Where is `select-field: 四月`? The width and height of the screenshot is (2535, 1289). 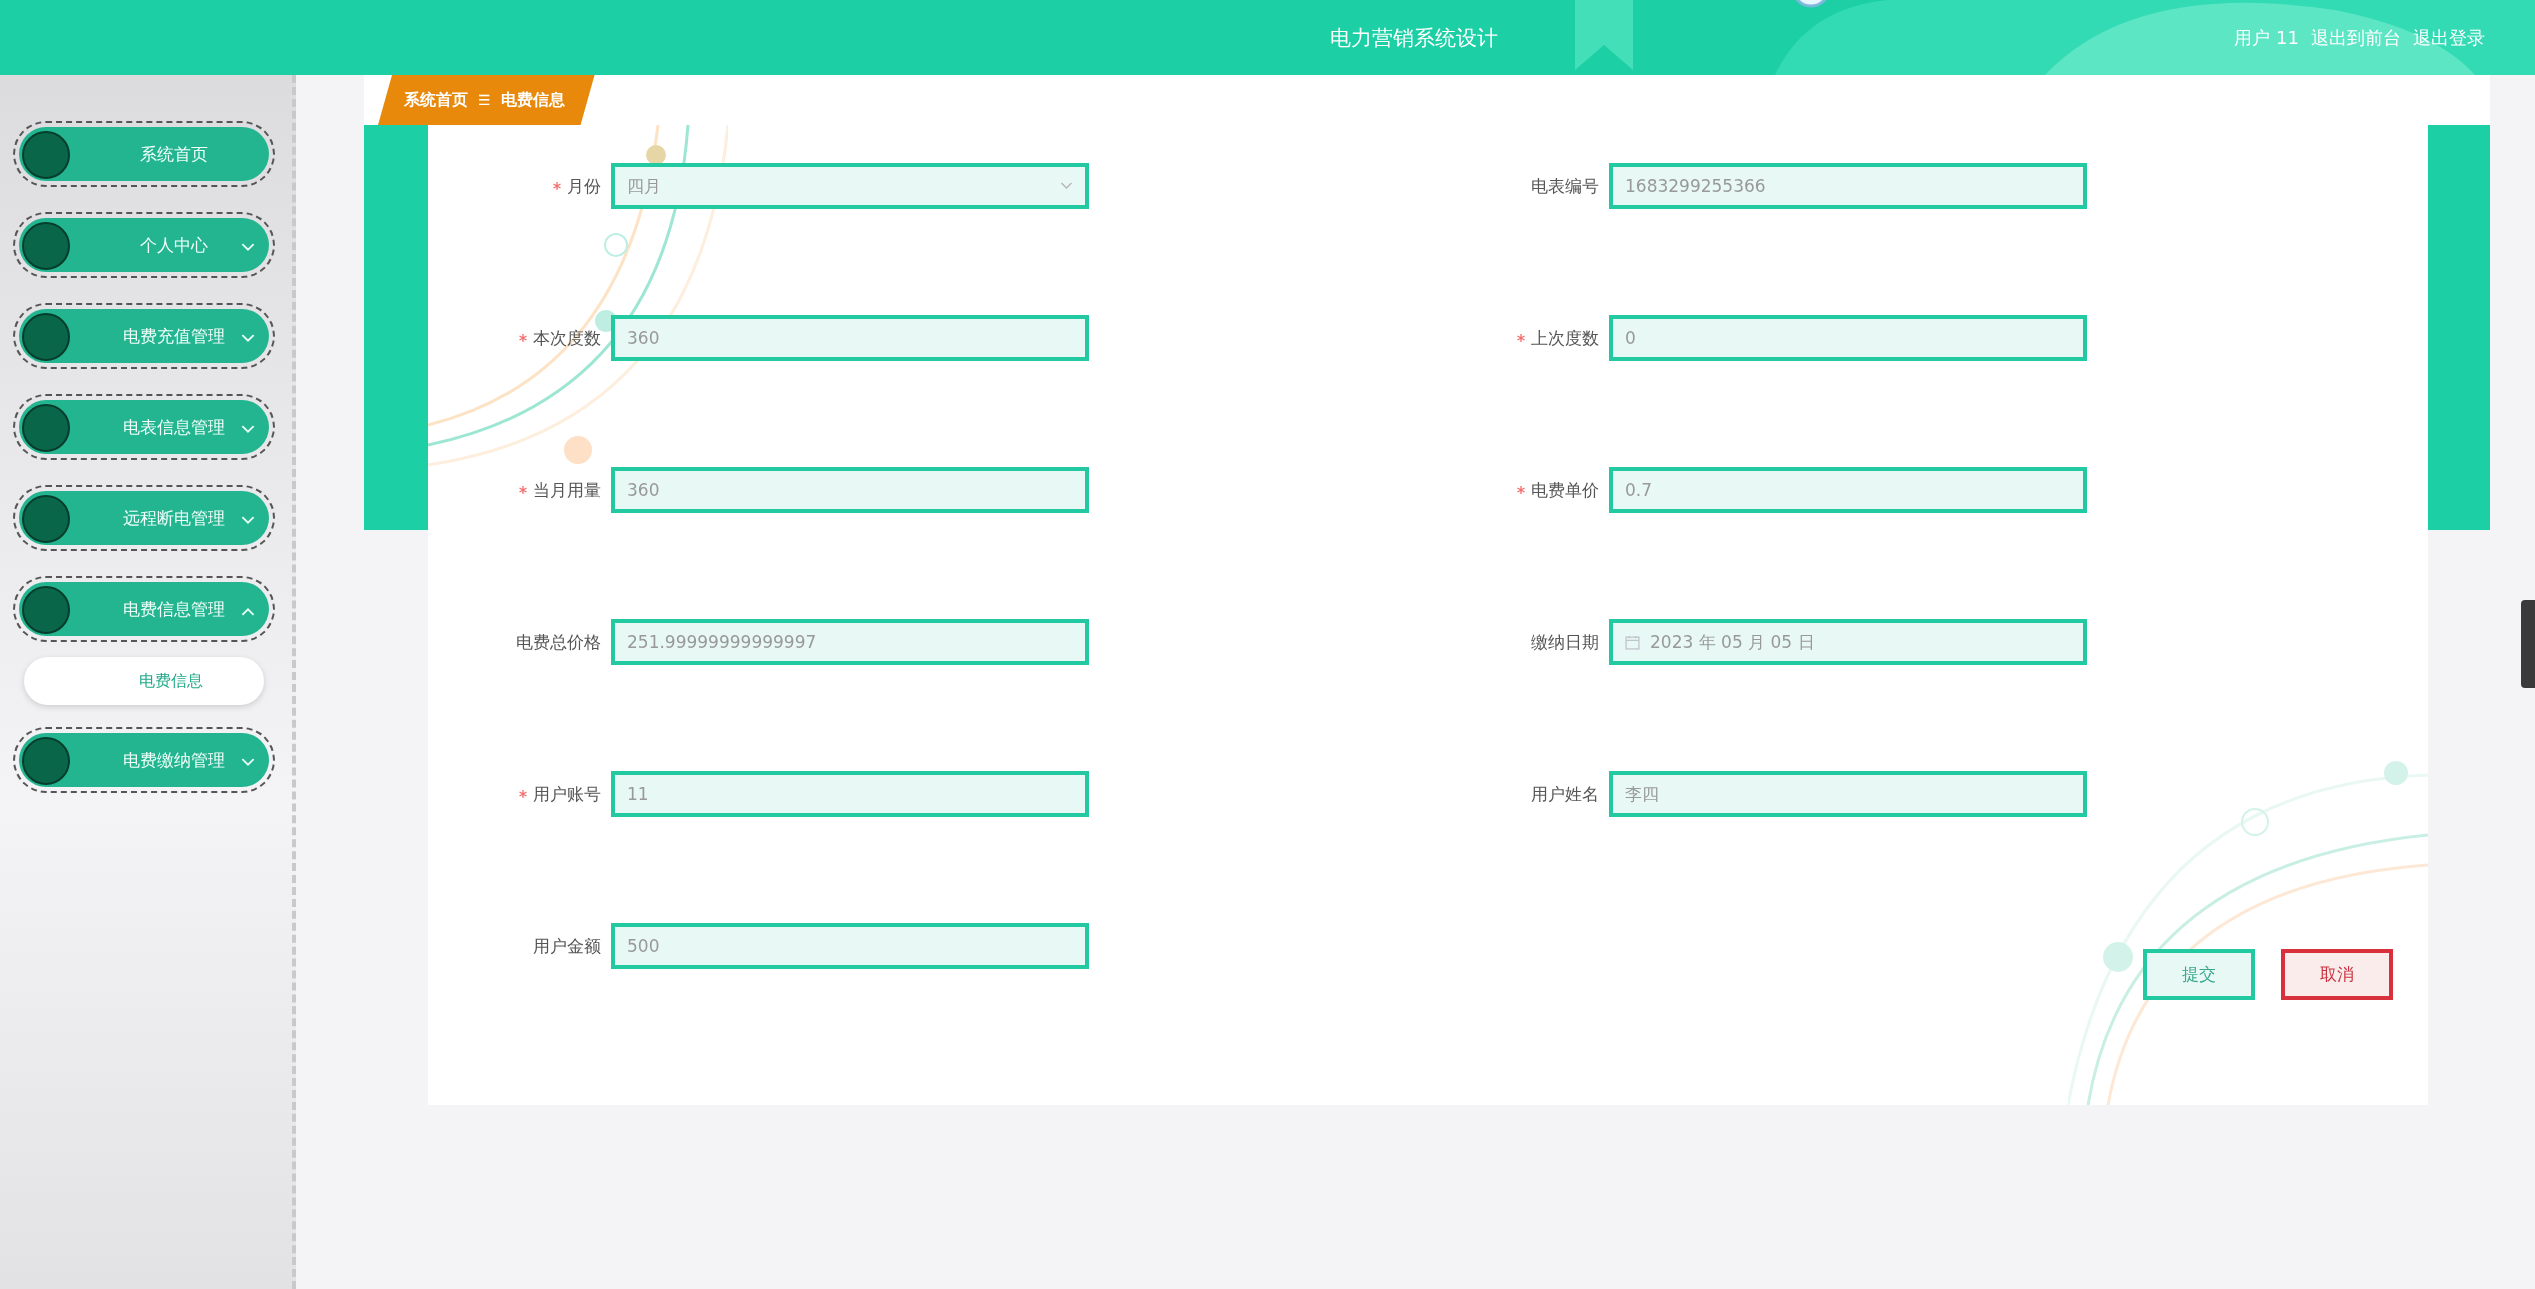
select-field: 四月 is located at coordinates (850, 186).